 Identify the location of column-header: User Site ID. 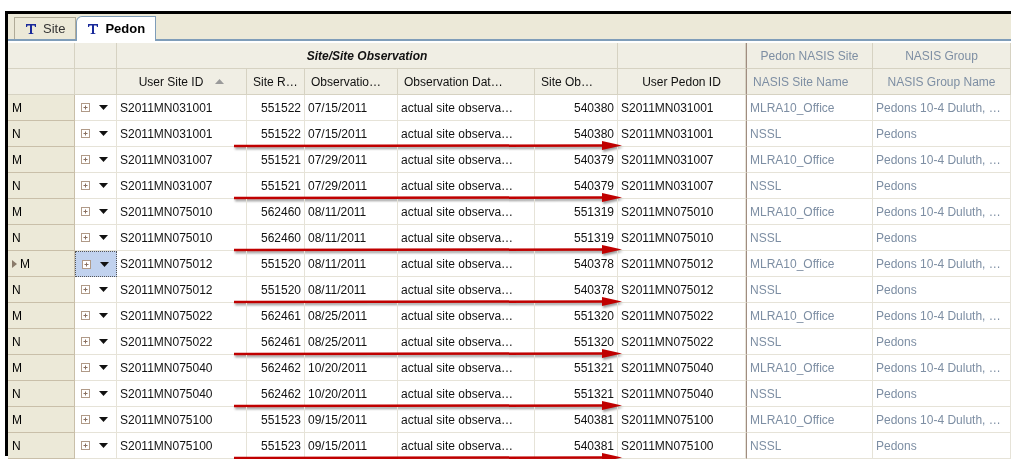
(182, 82).